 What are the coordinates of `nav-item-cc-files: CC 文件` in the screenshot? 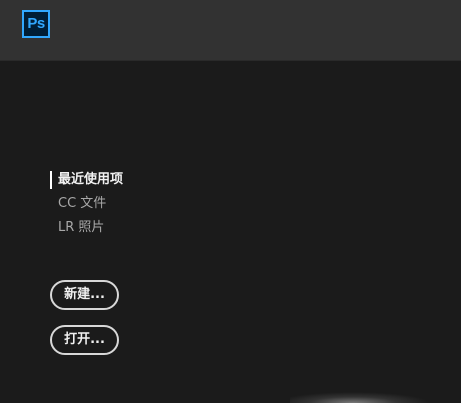 It's located at (86, 204).